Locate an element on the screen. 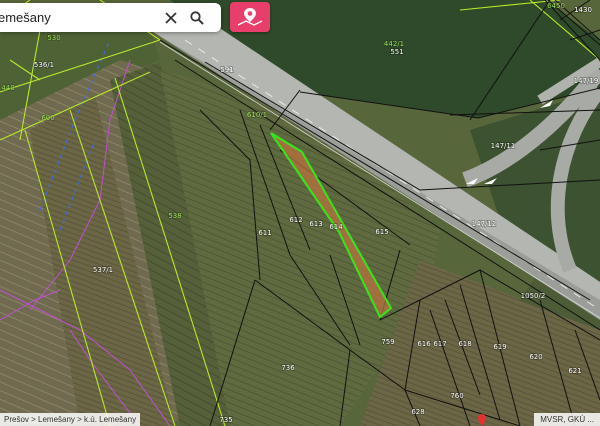 The image size is (600, 426). close-icon is located at coordinates (171, 17).